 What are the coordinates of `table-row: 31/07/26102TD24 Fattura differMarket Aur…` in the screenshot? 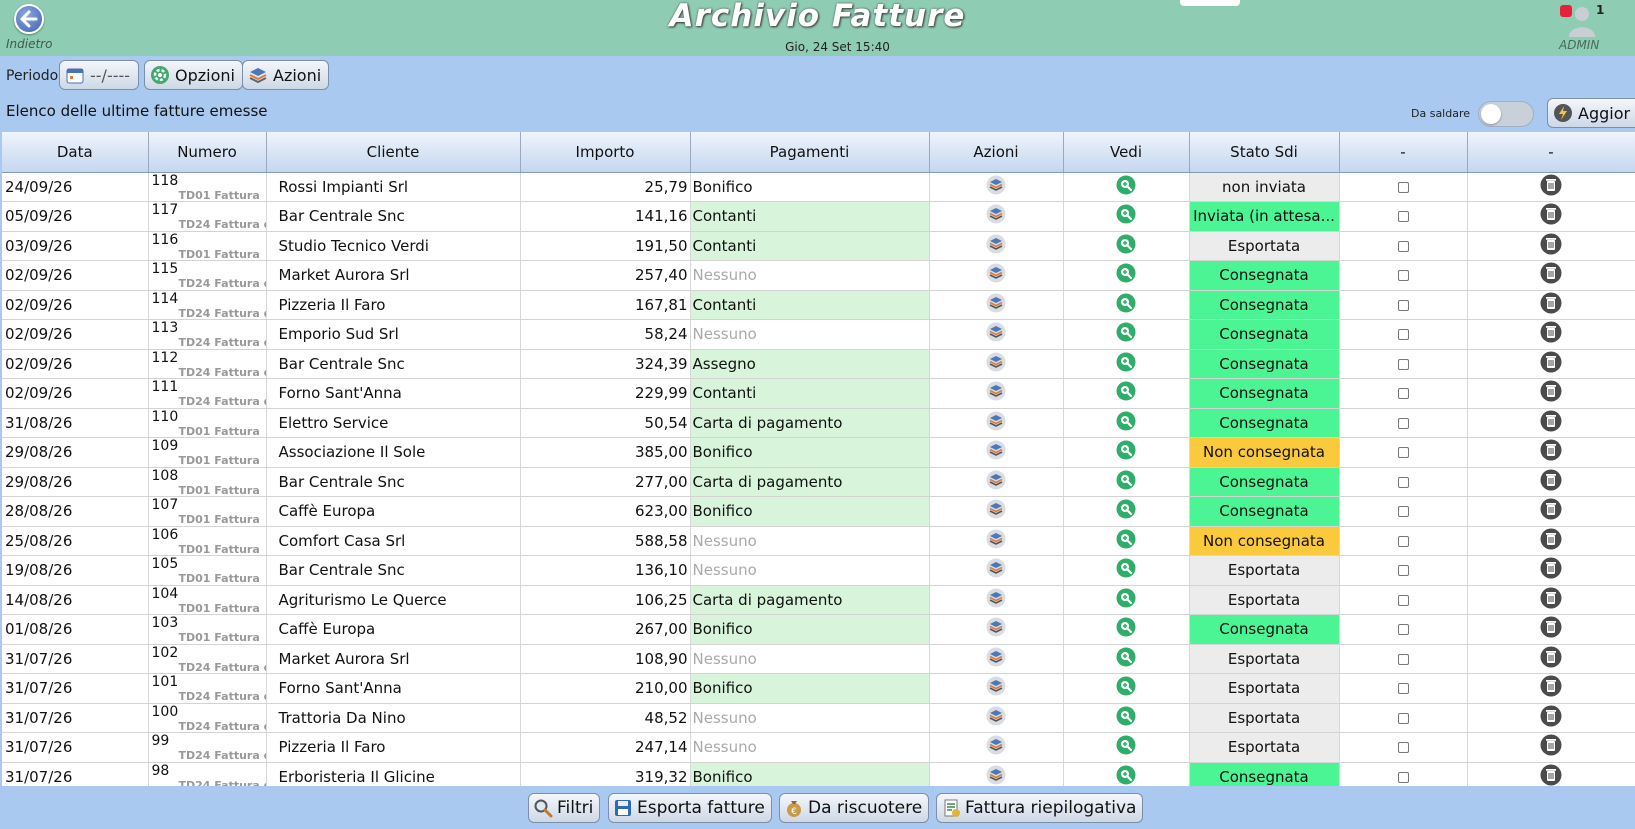 It's located at (818, 659).